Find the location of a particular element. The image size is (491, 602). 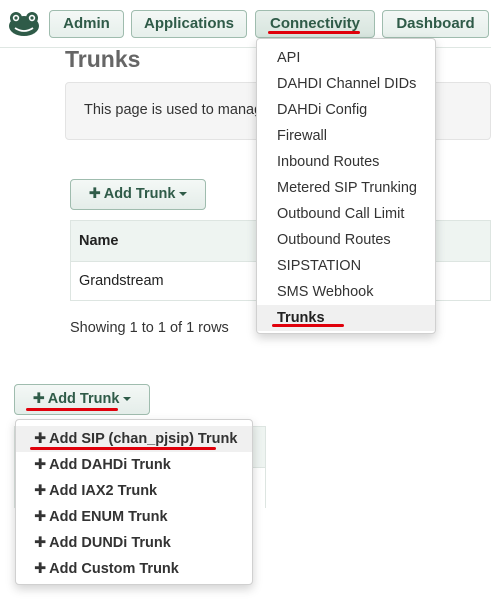

nav-dashboard-button: Dashboard is located at coordinates (435, 24).